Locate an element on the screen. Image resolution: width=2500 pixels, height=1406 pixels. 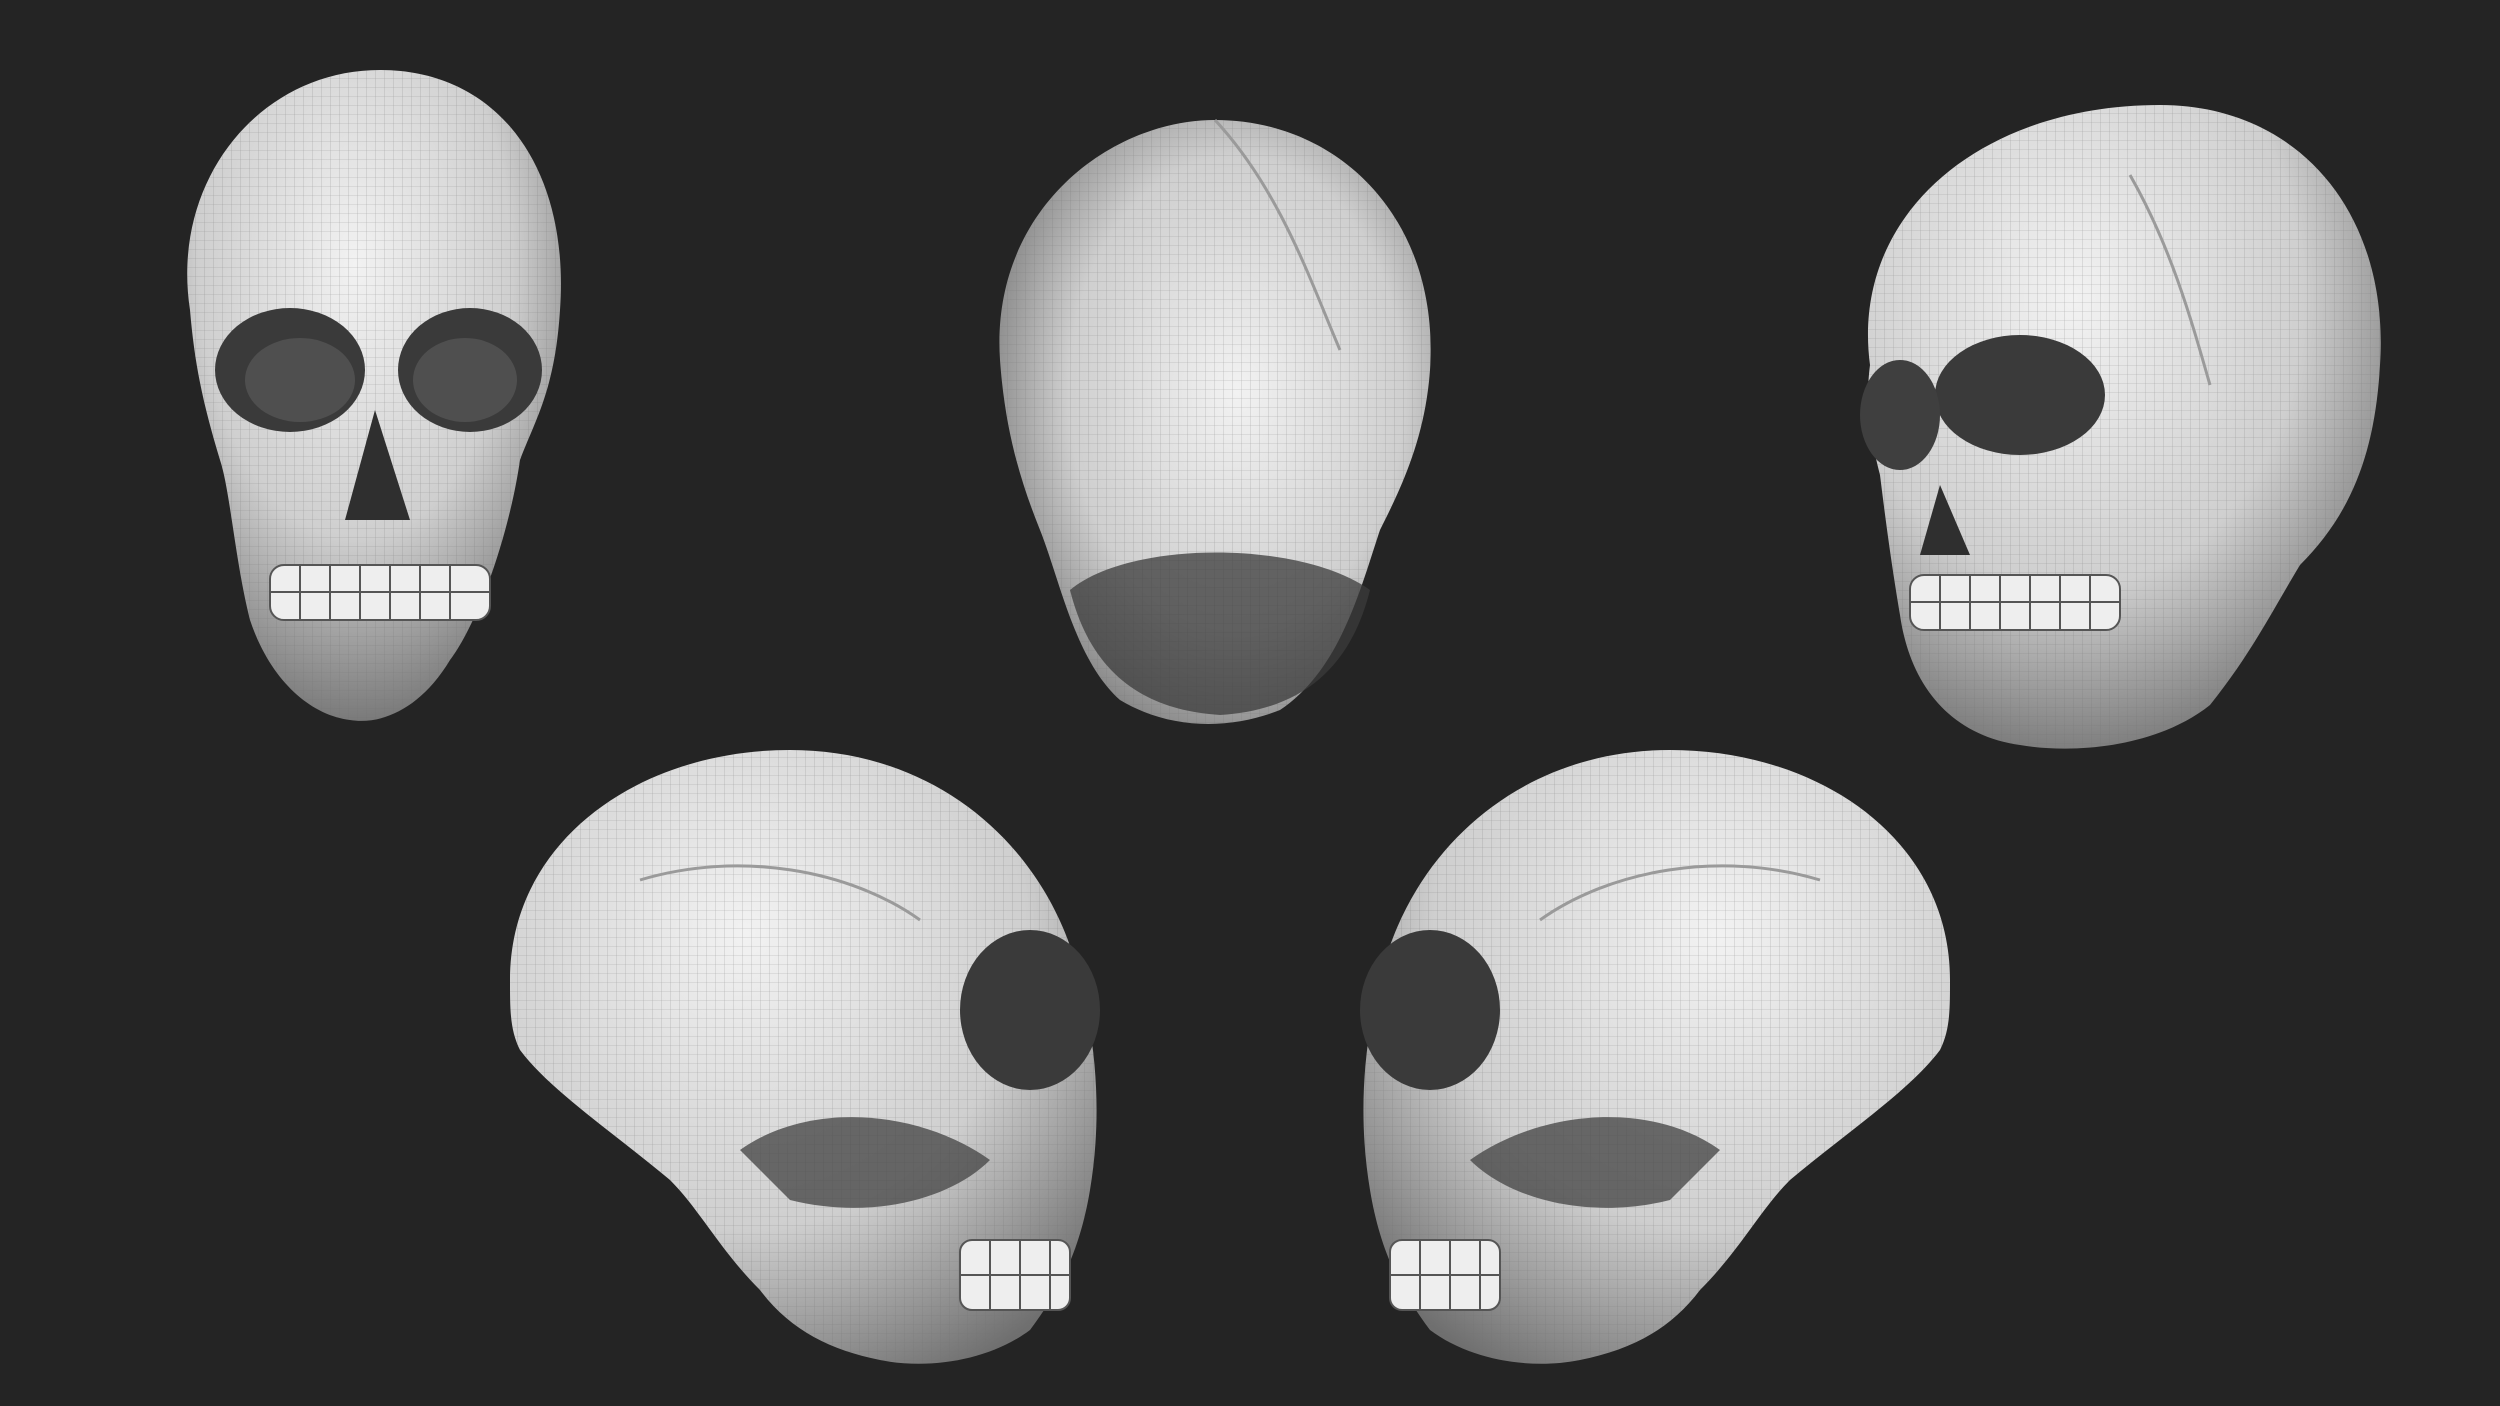
skull-front-view is located at coordinates (374, 395).